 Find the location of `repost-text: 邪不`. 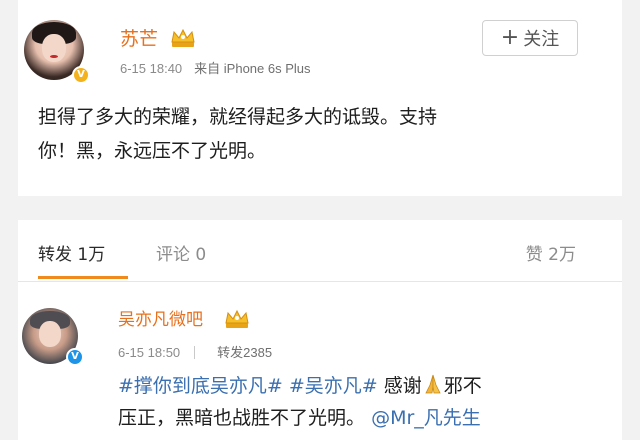

repost-text: 邪不 is located at coordinates (462, 386).